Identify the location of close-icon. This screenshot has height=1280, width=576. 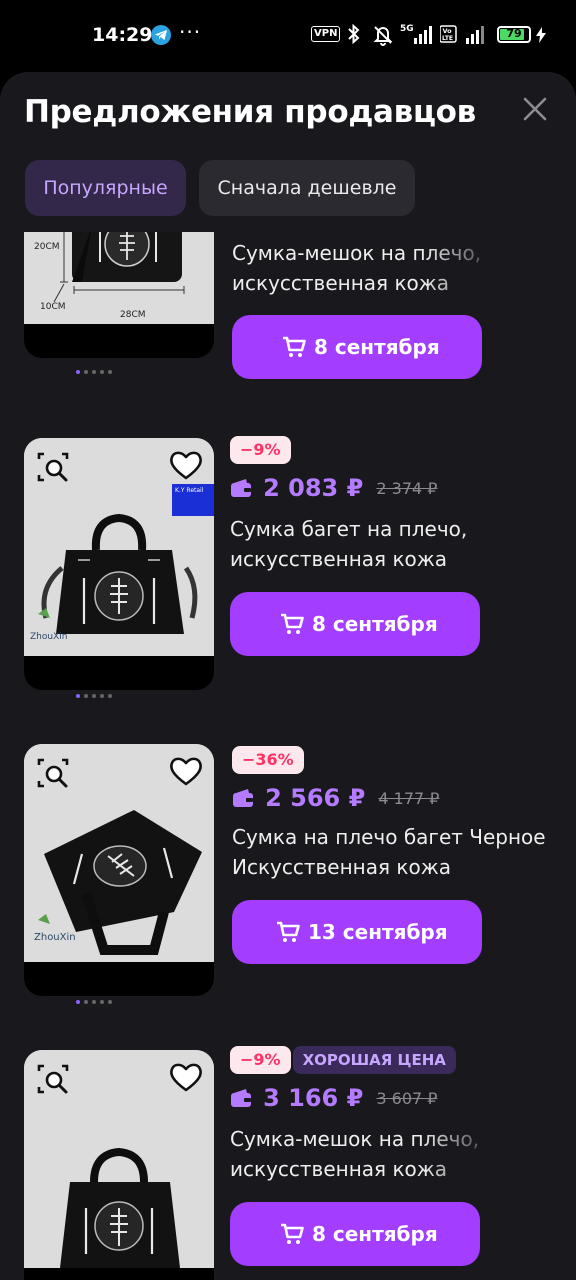
(535, 109).